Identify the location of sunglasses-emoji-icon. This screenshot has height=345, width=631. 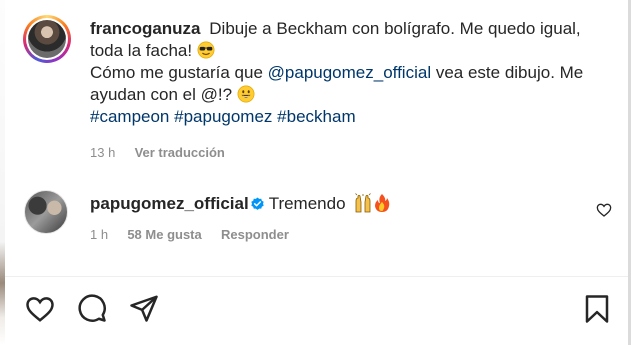
(206, 50).